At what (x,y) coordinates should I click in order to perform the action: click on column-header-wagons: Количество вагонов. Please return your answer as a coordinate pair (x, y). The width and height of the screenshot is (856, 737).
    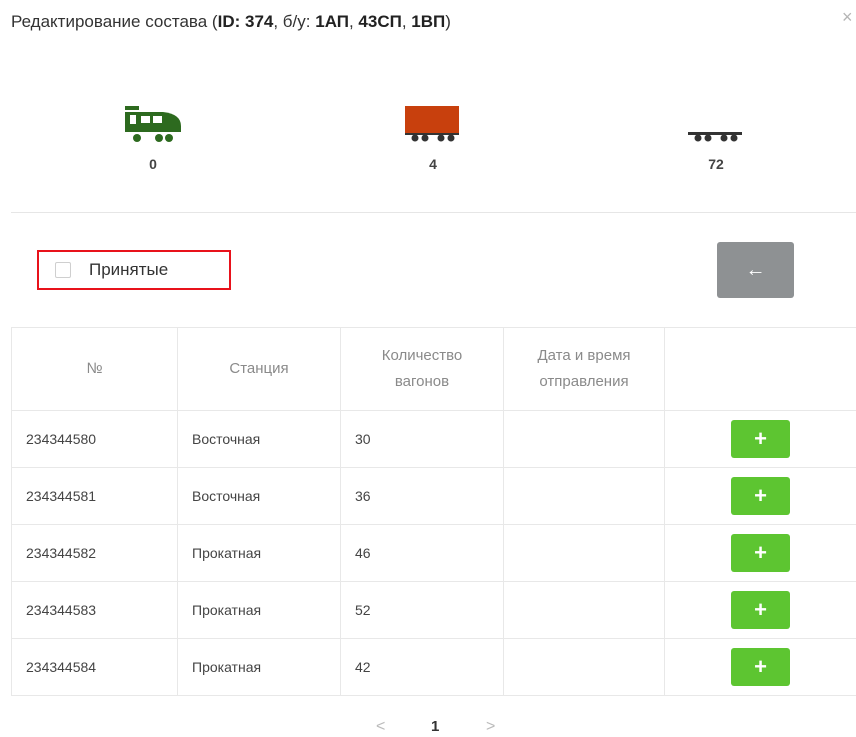
    Looking at the image, I should click on (422, 369).